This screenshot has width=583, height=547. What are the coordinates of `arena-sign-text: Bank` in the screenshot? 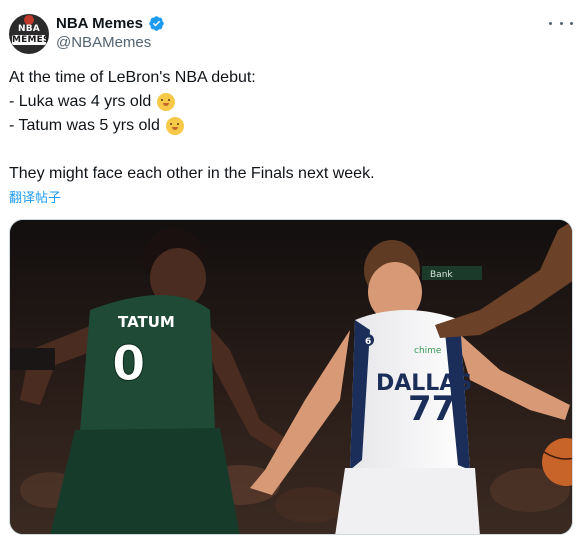 It's located at (441, 275).